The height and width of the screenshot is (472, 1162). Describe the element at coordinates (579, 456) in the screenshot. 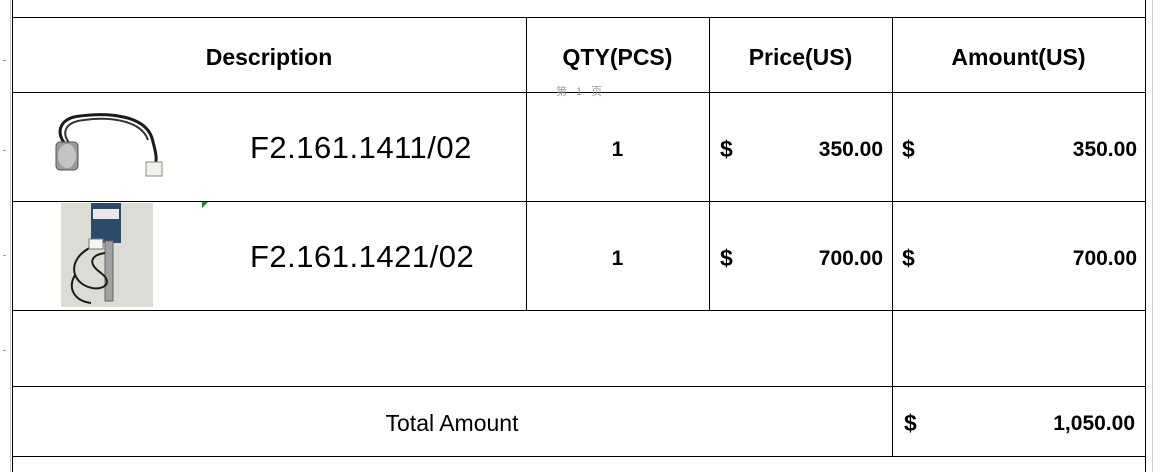

I see `table-rule-total-bottom` at that location.